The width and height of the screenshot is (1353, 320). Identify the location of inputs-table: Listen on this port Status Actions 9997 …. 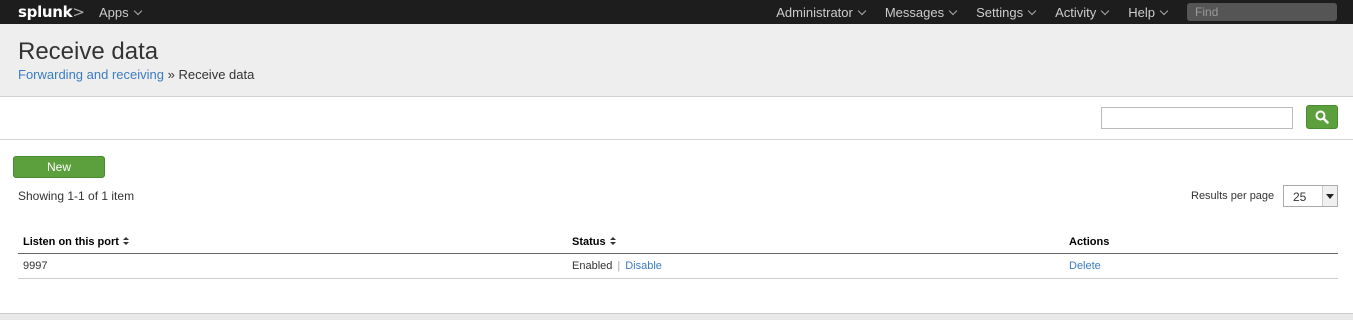
(678, 255).